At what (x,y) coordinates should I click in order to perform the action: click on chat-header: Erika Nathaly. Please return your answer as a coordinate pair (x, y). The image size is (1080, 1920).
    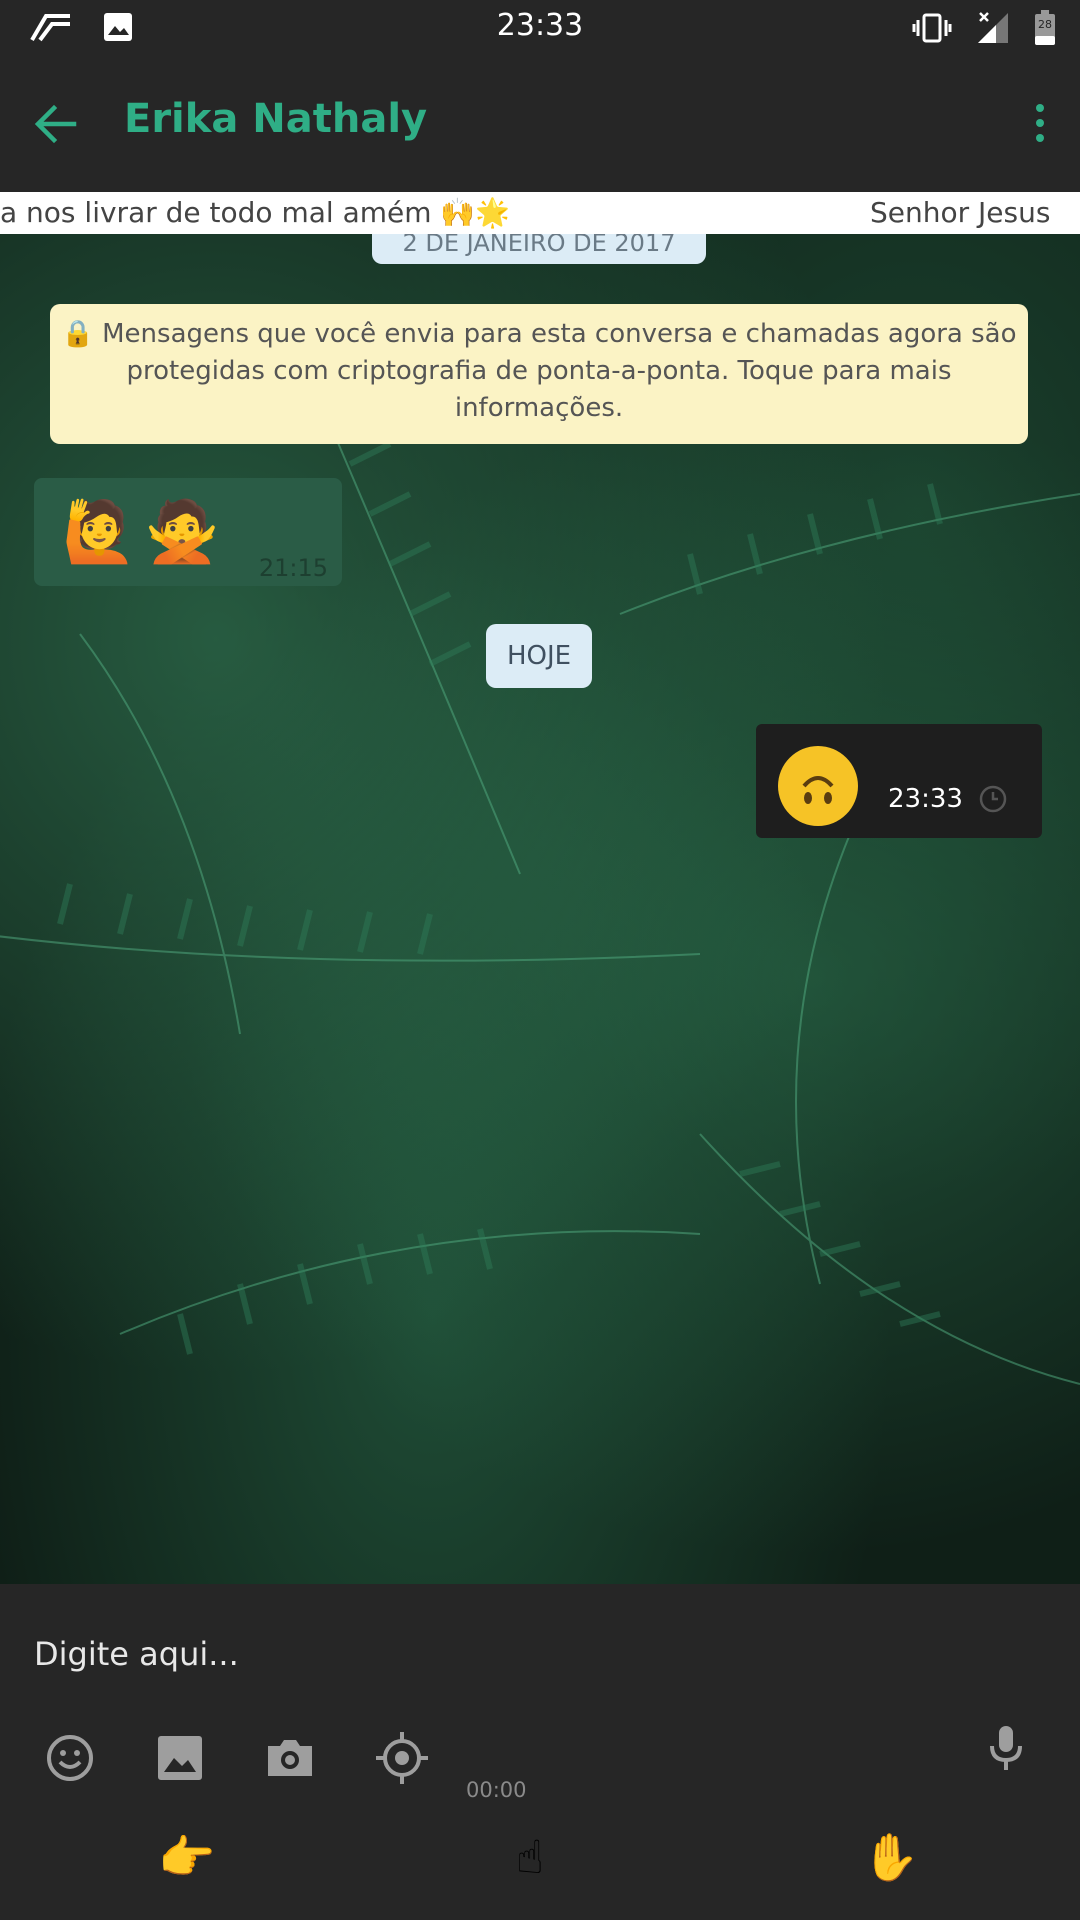
    Looking at the image, I should click on (540, 124).